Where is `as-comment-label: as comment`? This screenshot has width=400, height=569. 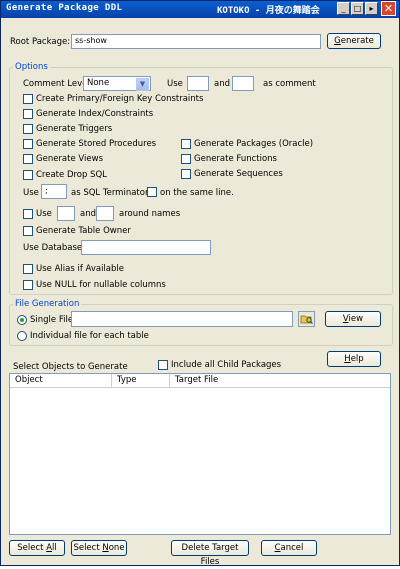 as-comment-label: as comment is located at coordinates (289, 84).